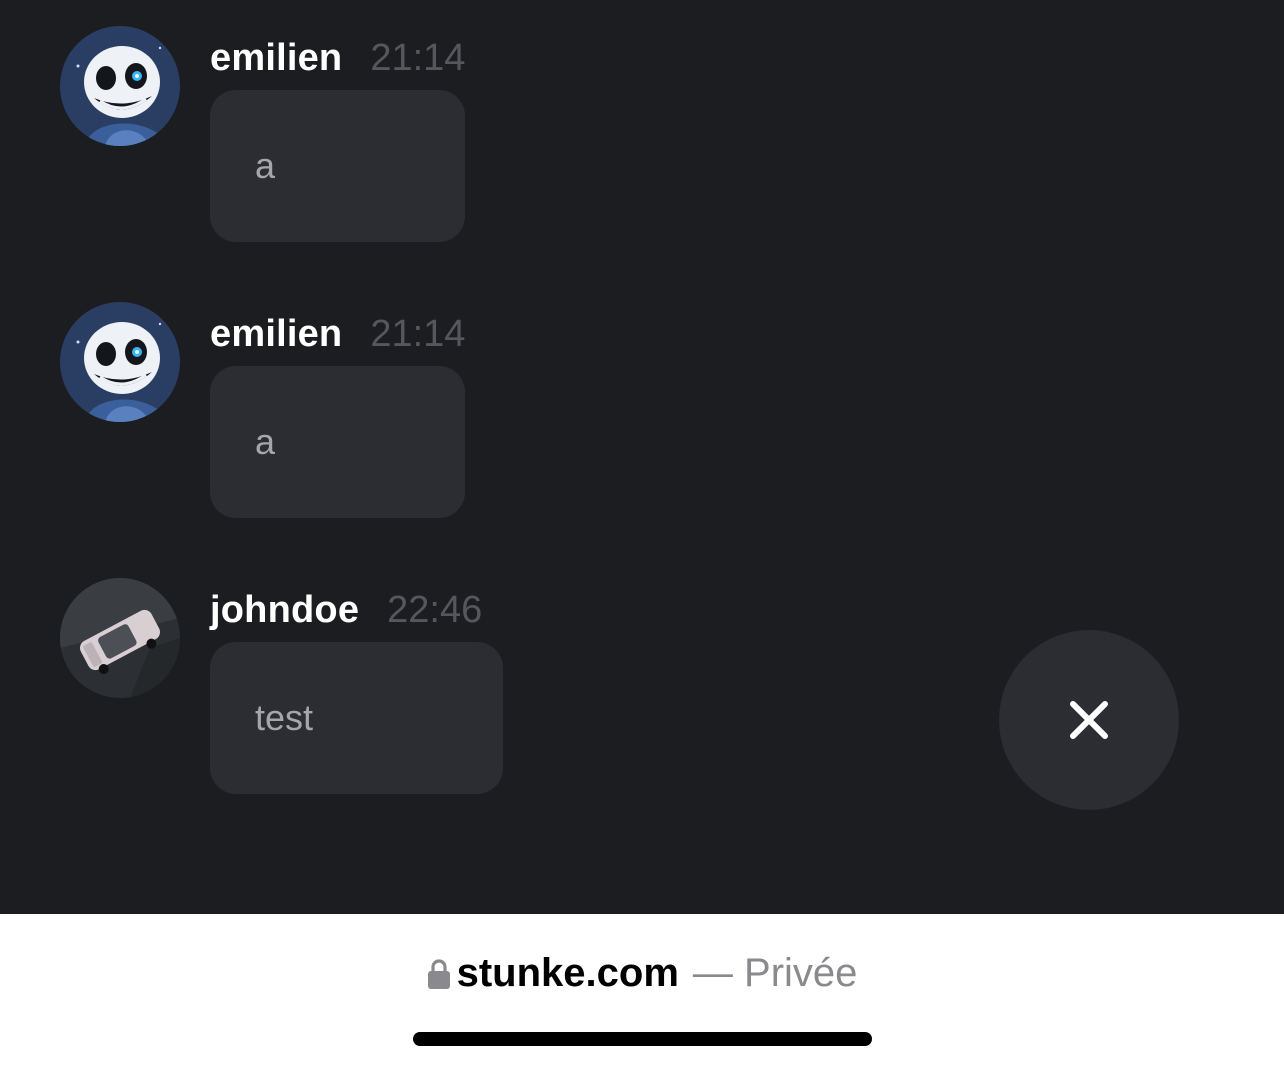 This screenshot has height=1071, width=1284. I want to click on close-button, so click(1089, 720).